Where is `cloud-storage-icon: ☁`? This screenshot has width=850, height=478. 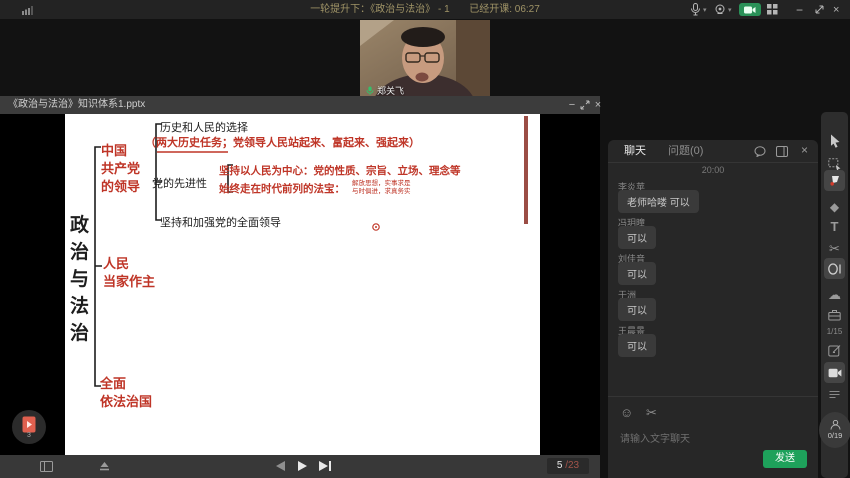 cloud-storage-icon: ☁ is located at coordinates (834, 294).